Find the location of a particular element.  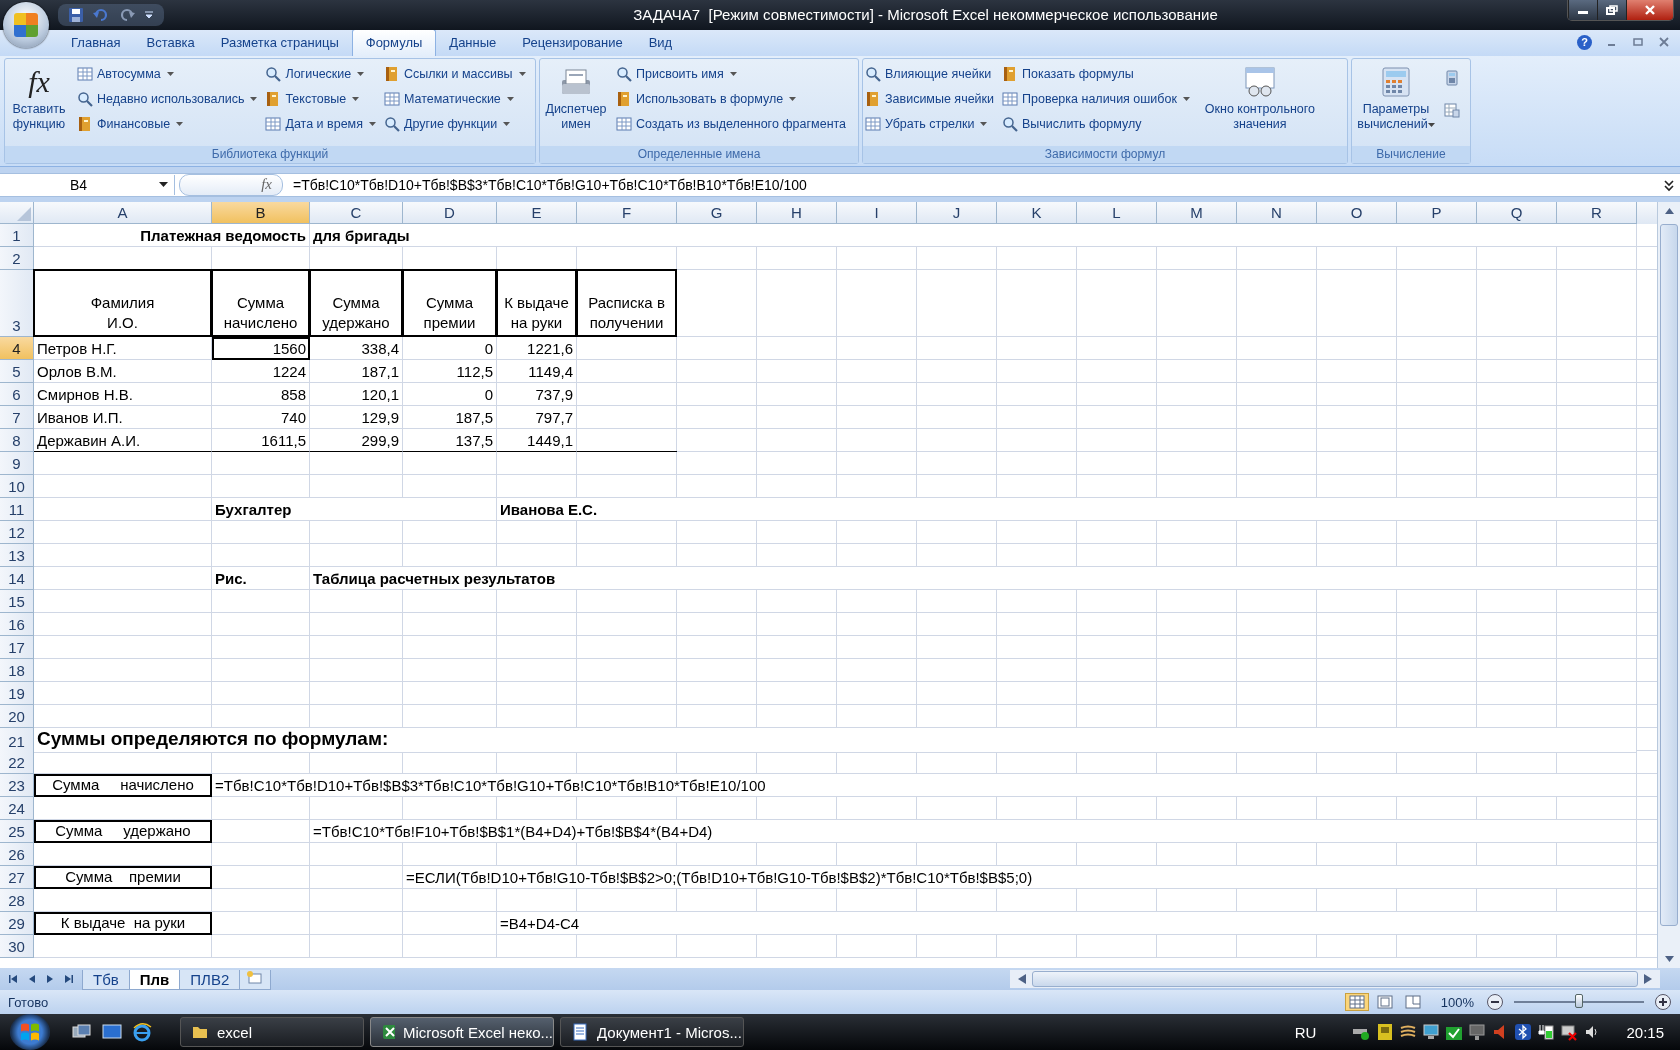

column-header: I is located at coordinates (877, 212).